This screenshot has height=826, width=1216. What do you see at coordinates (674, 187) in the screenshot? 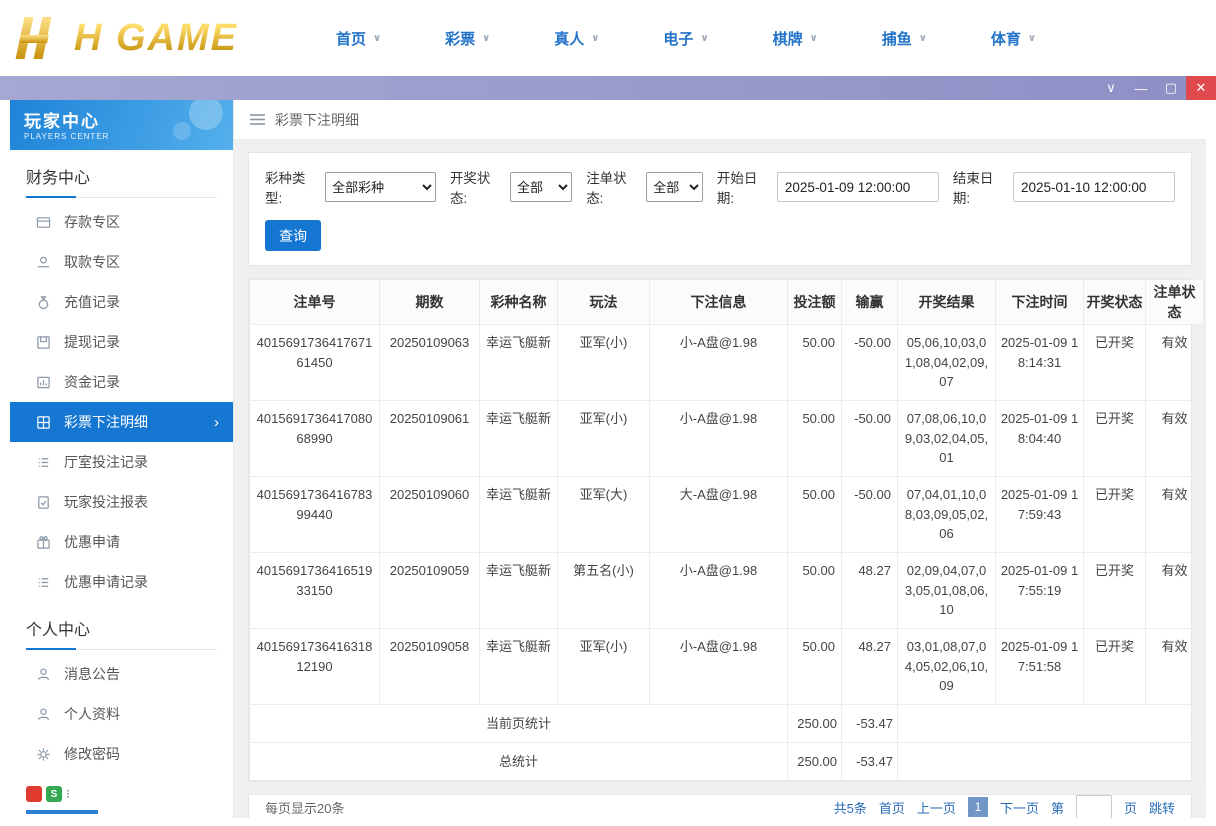
I see `bet-status-select: 全部` at bounding box center [674, 187].